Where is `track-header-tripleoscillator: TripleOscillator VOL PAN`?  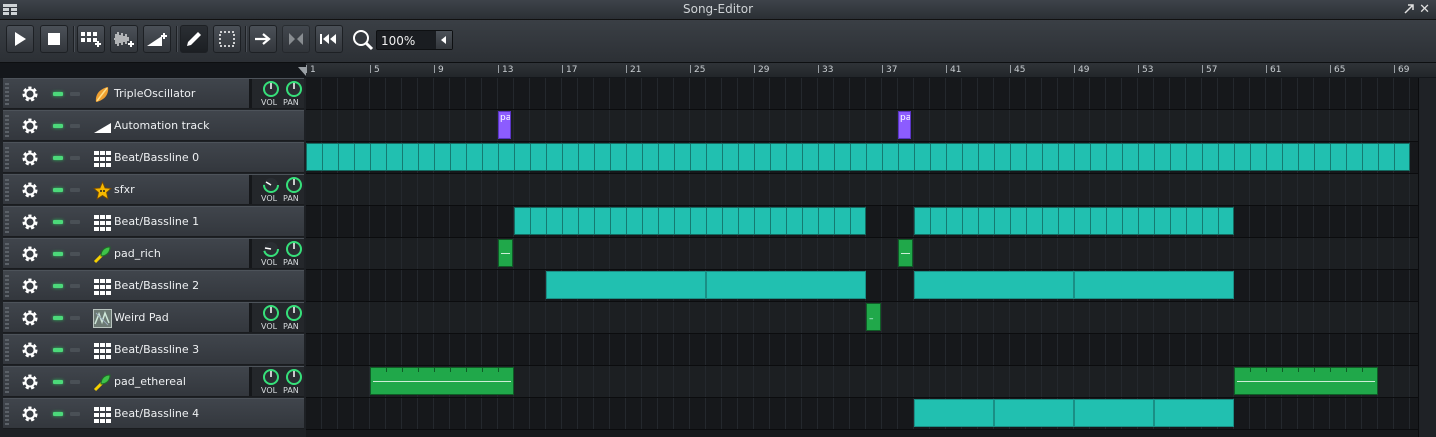
track-header-tripleoscillator: TripleOscillator VOL PAN is located at coordinates (153, 93).